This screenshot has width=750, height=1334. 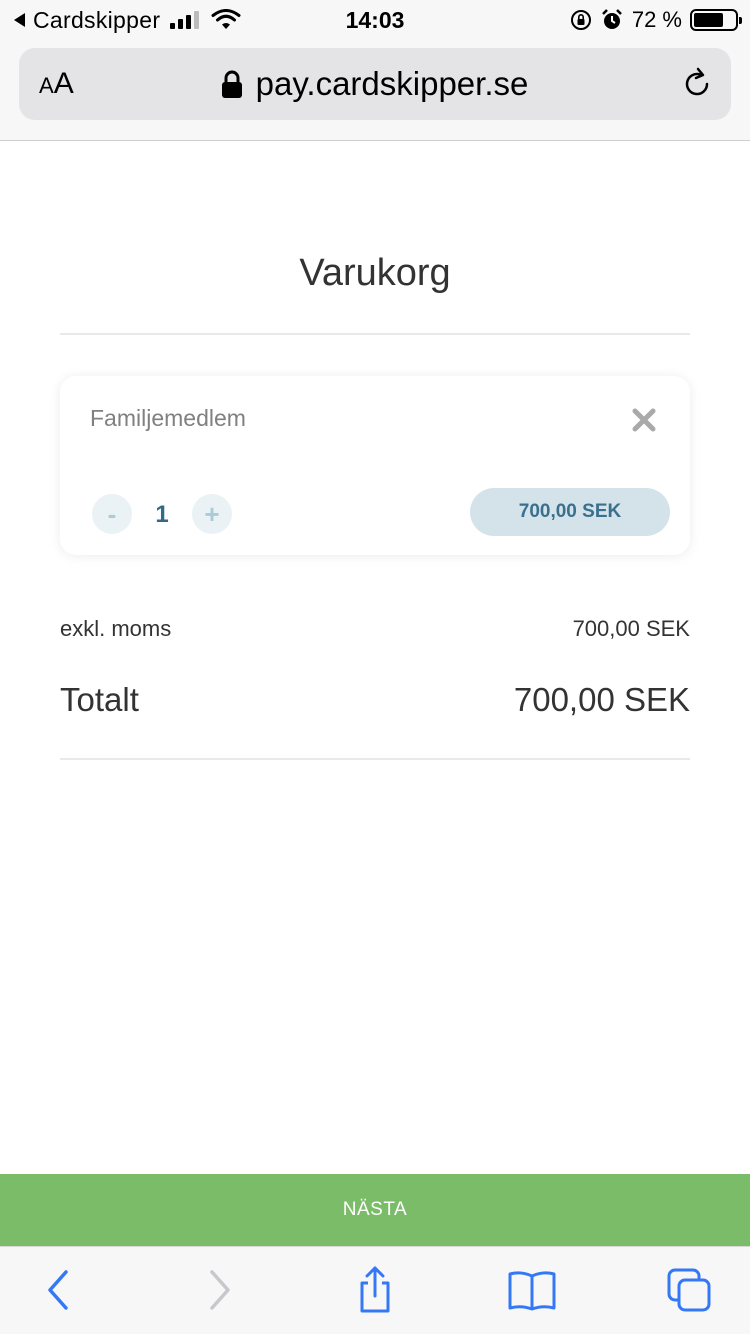 I want to click on battery-icon, so click(x=716, y=20).